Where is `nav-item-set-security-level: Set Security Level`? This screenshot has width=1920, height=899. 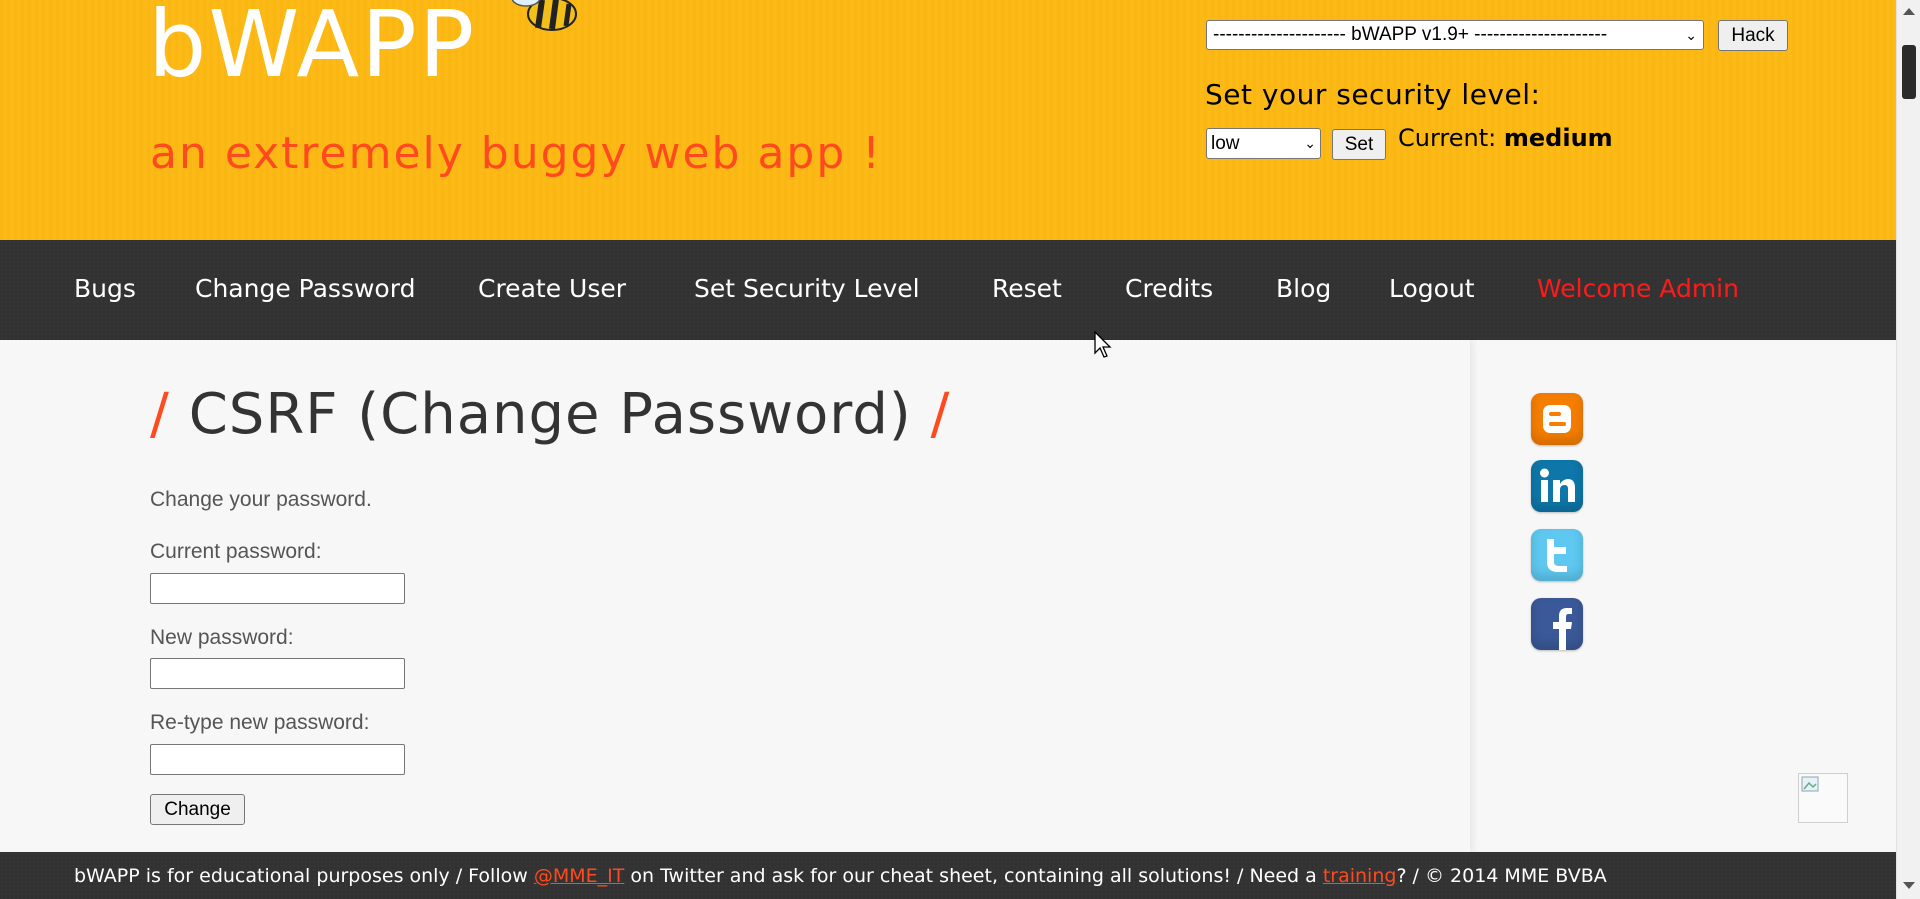 nav-item-set-security-level: Set Security Level is located at coordinates (807, 288).